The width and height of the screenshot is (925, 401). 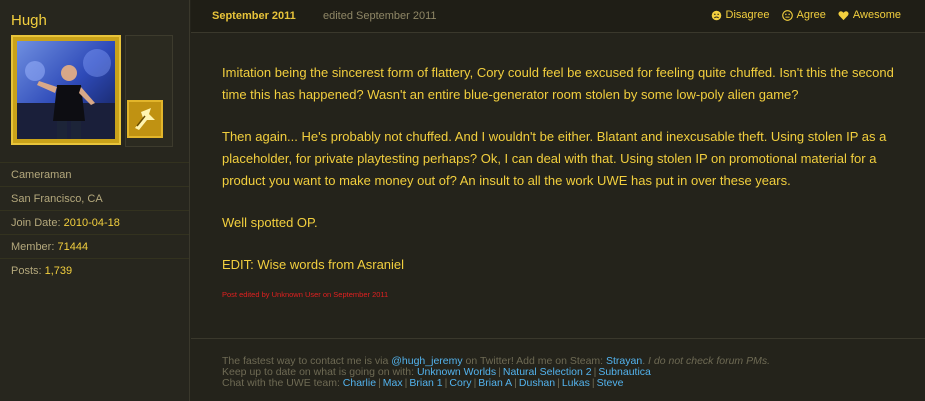 What do you see at coordinates (876, 15) in the screenshot?
I see `awesome-label: Awesome` at bounding box center [876, 15].